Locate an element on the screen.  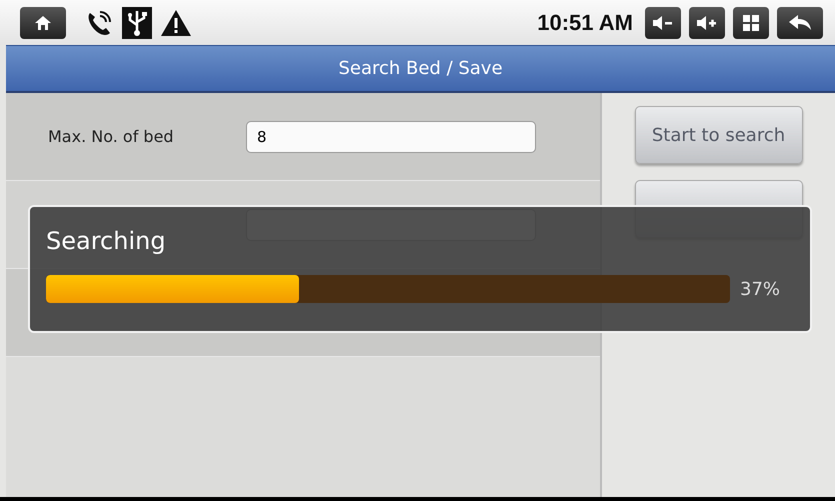
window-title: Search Bed / Save is located at coordinates (420, 68).